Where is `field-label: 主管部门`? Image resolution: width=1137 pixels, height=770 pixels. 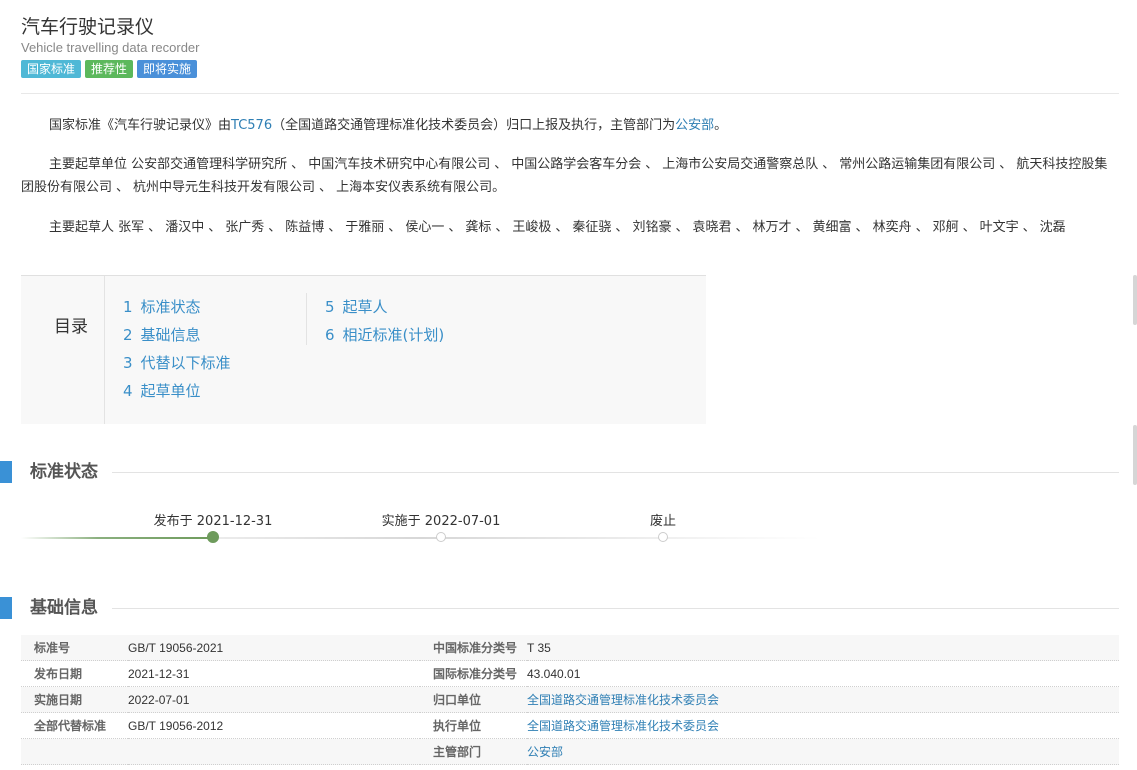 field-label: 主管部门 is located at coordinates (457, 752).